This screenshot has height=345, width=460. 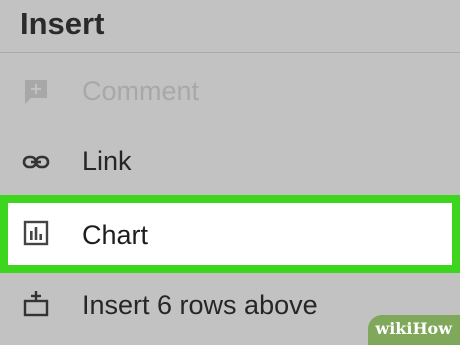 What do you see at coordinates (36, 233) in the screenshot?
I see `chart-icon` at bounding box center [36, 233].